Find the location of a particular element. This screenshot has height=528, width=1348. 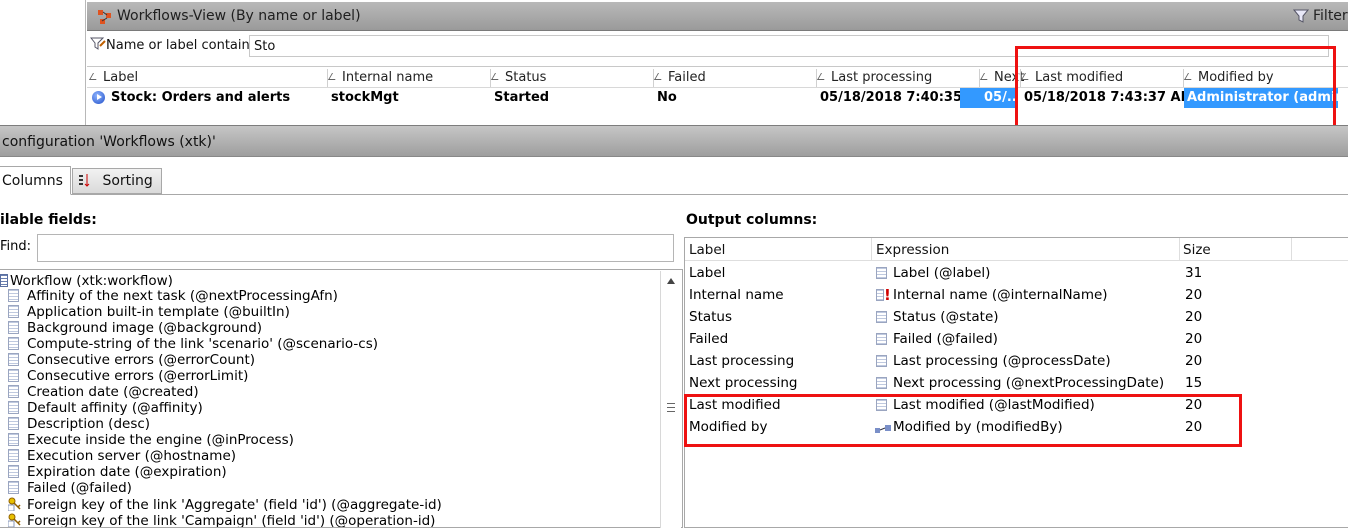

output-row-size: 15 is located at coordinates (1194, 383).